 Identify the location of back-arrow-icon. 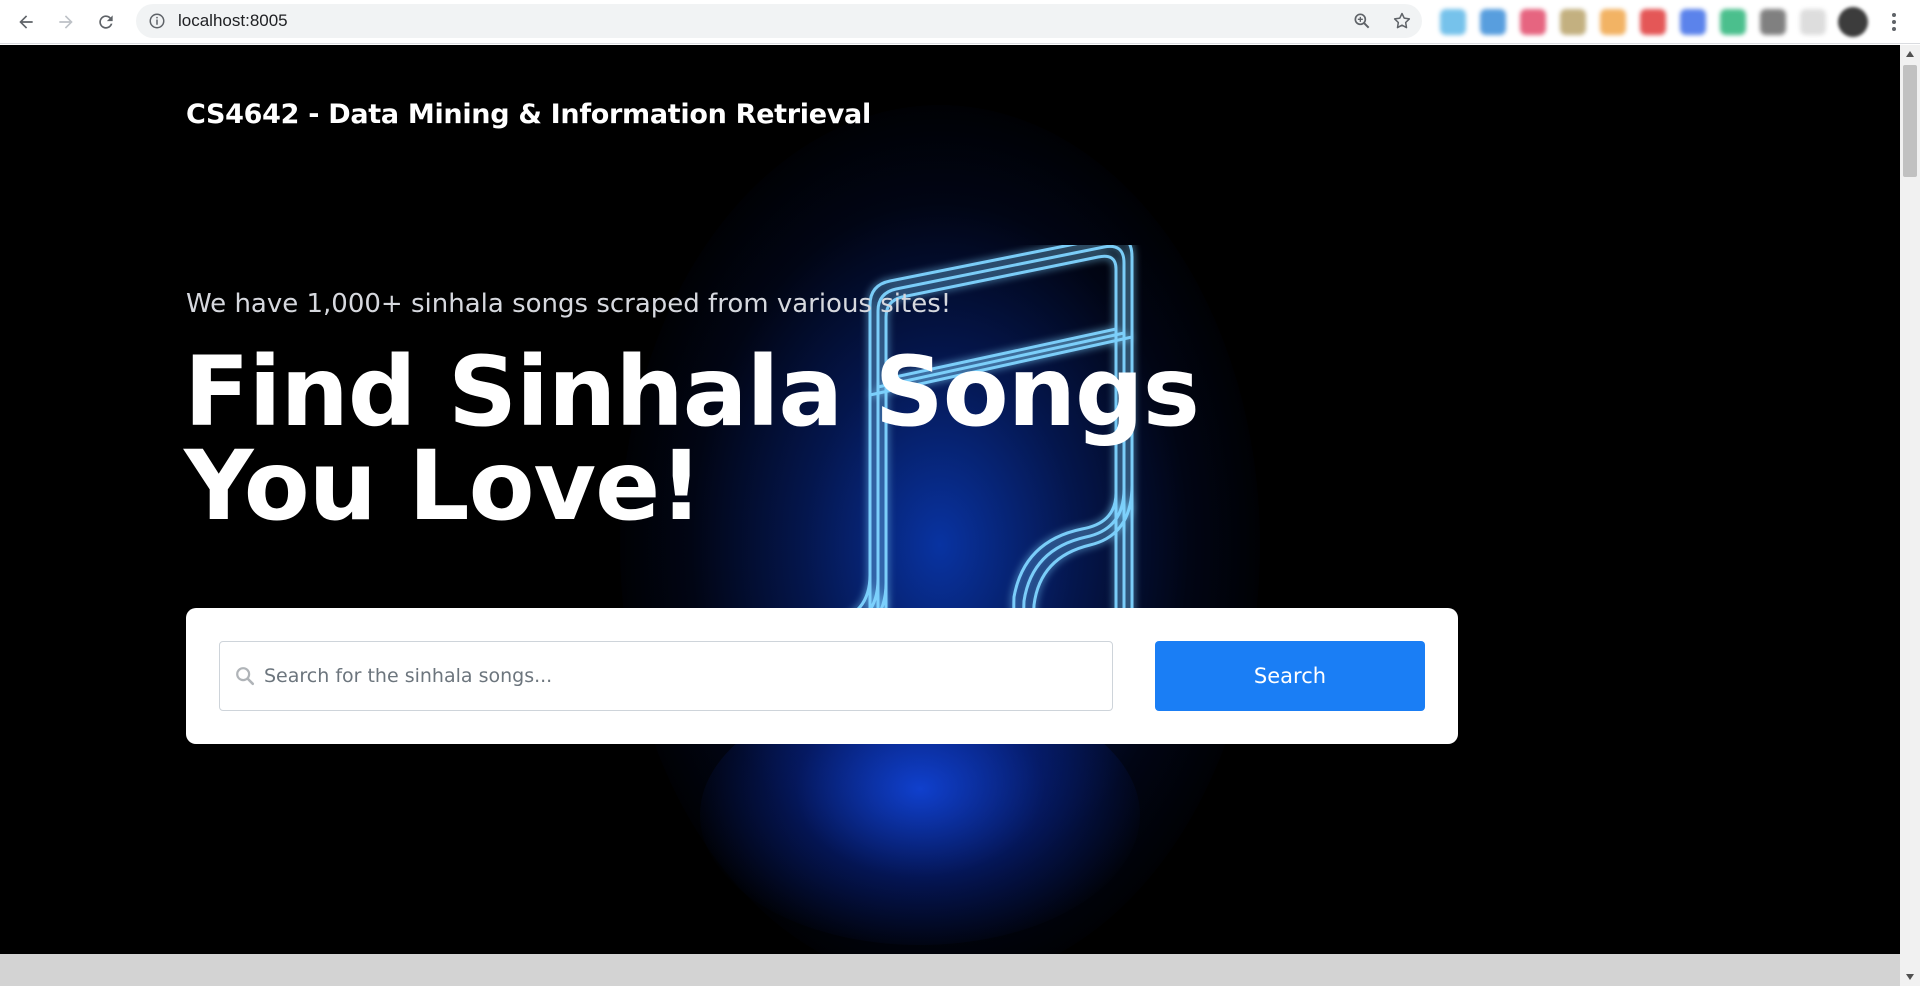
(26, 21).